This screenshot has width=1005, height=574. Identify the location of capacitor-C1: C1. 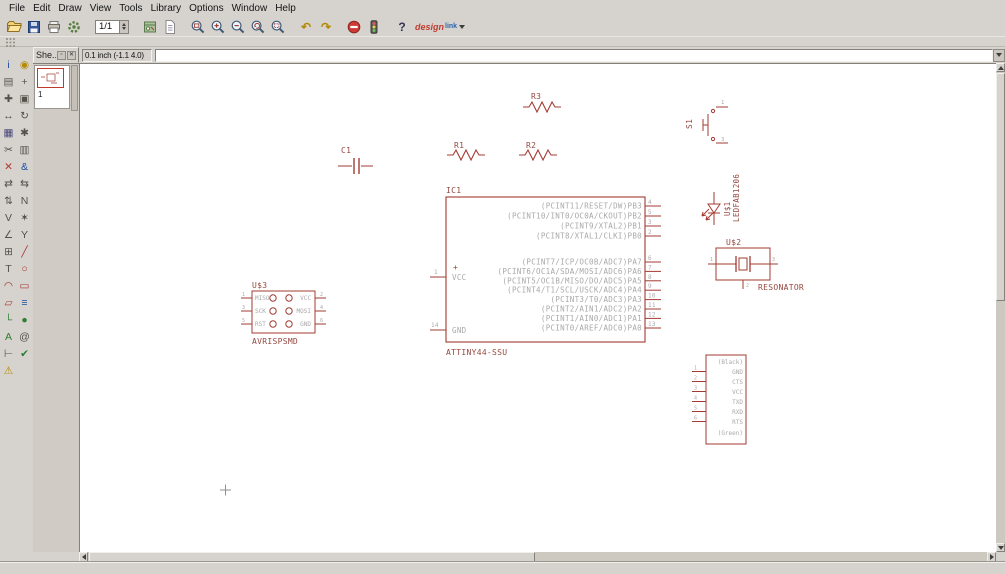
(355, 160).